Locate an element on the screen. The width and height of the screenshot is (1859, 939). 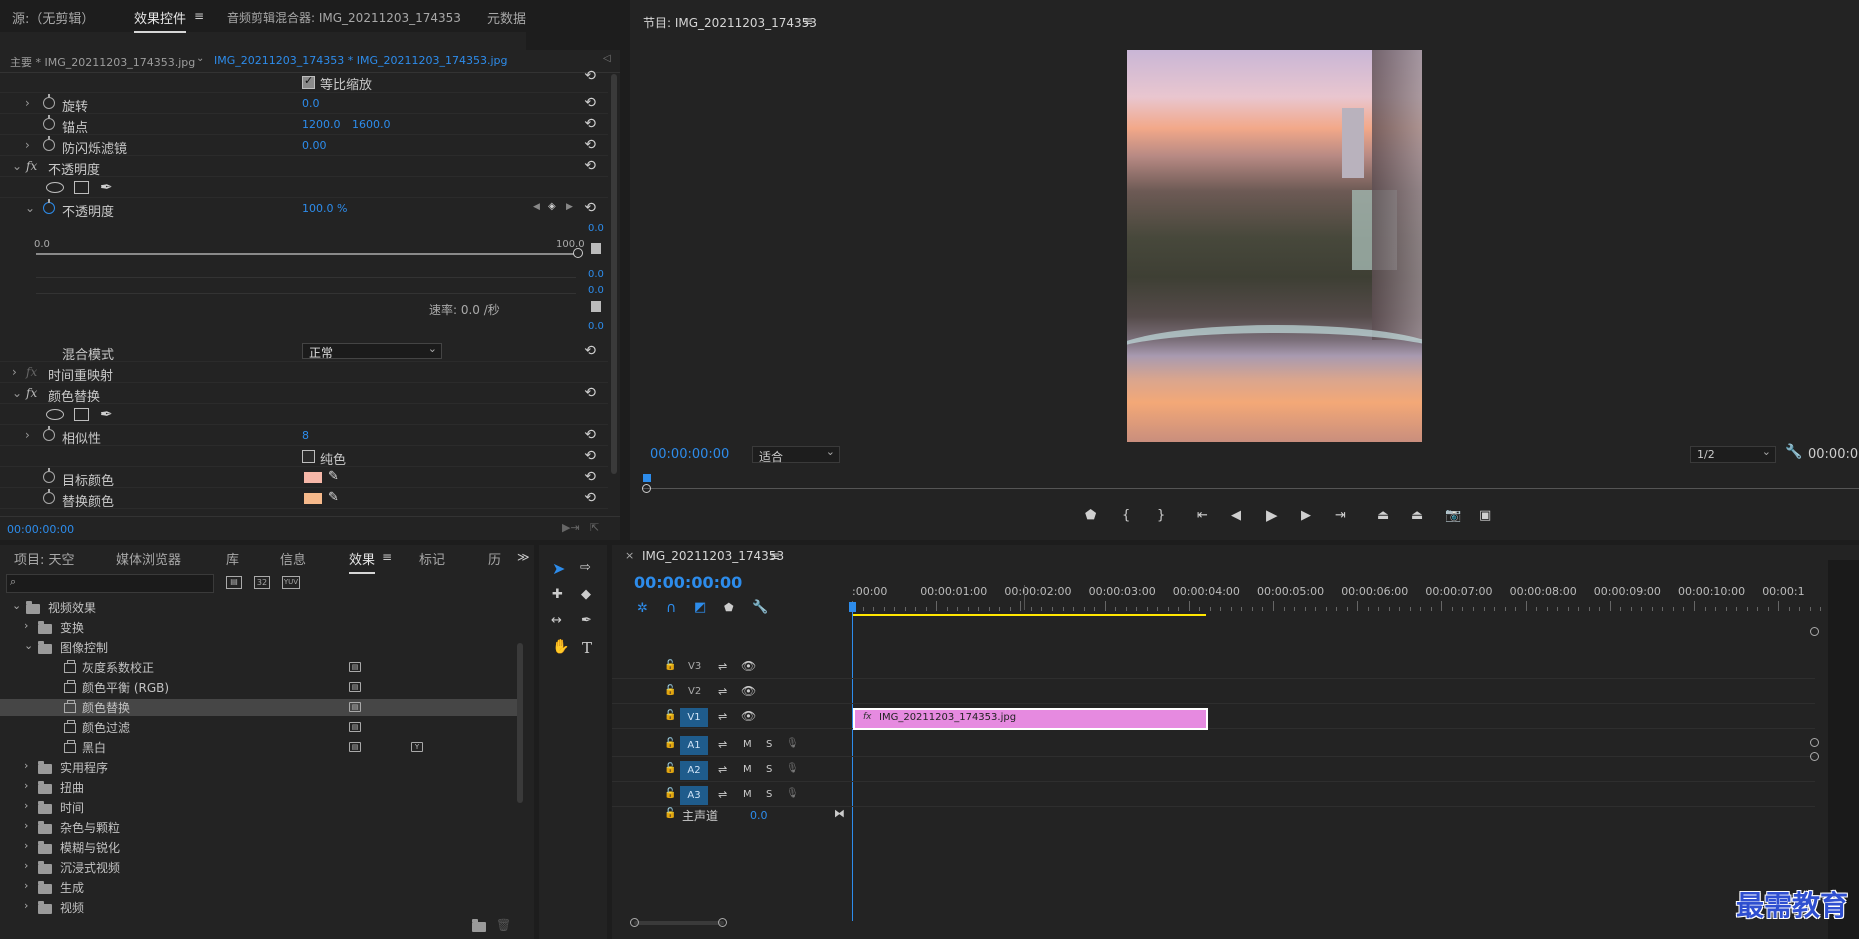
hand-tool-icon: ✋ is located at coordinates (560, 647).